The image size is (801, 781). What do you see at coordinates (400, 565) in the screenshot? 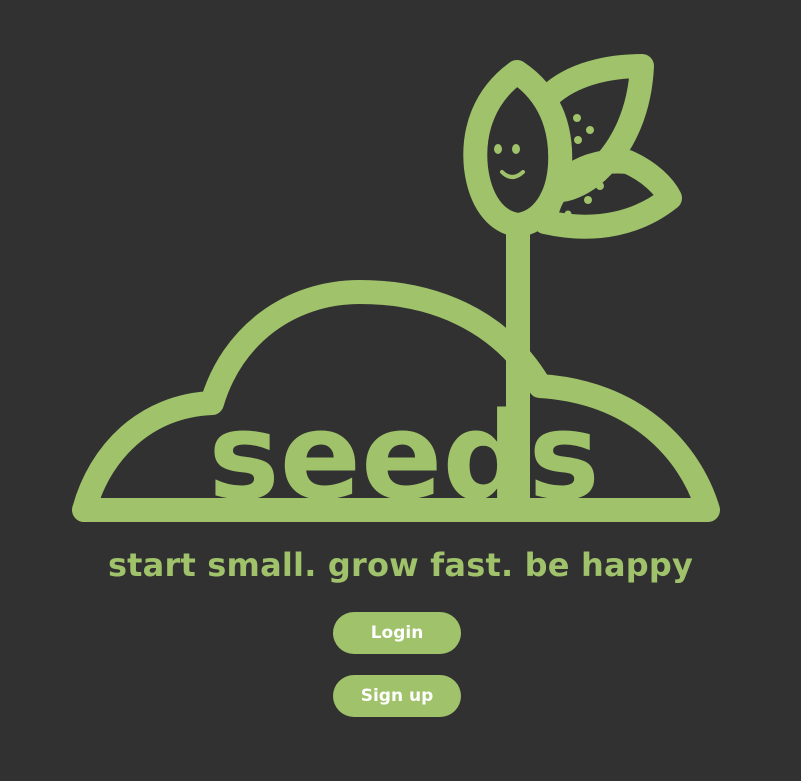
I see `tagline: start small. grow fast. be happy` at bounding box center [400, 565].